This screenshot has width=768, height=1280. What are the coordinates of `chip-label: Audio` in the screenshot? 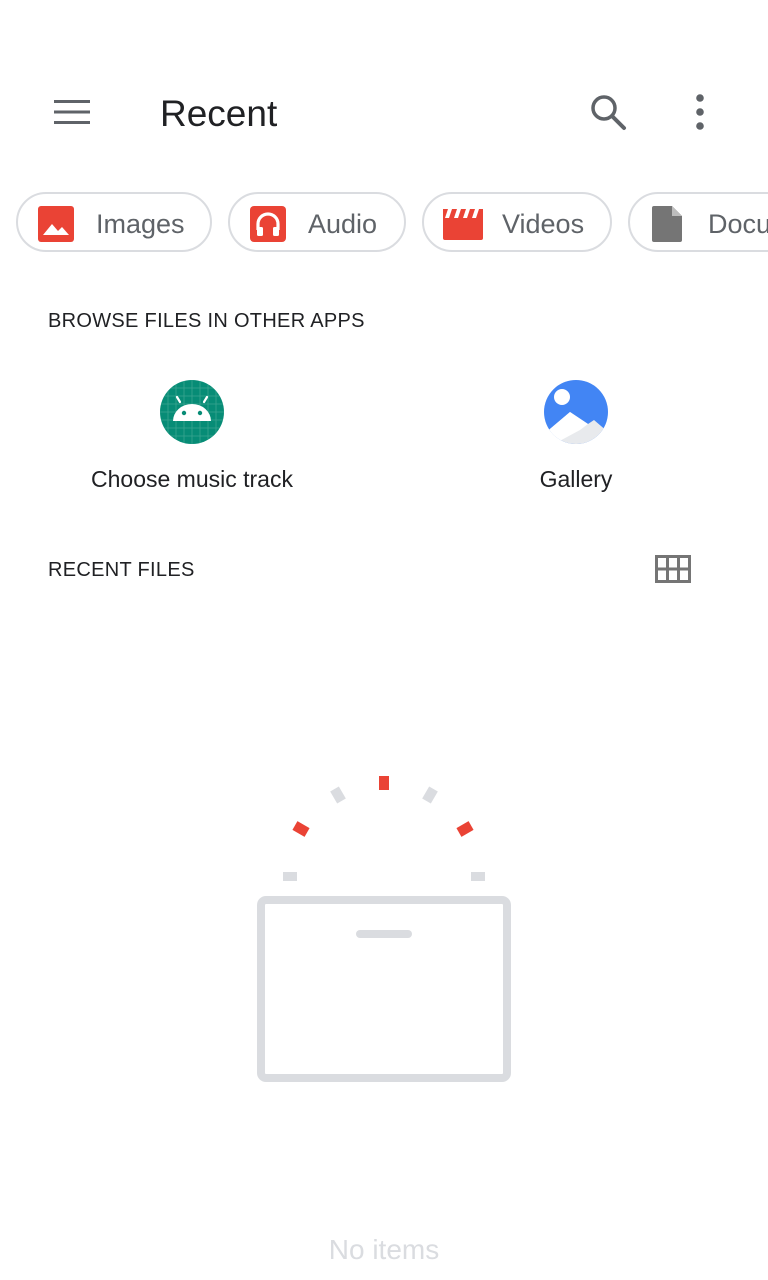 It's located at (343, 224).